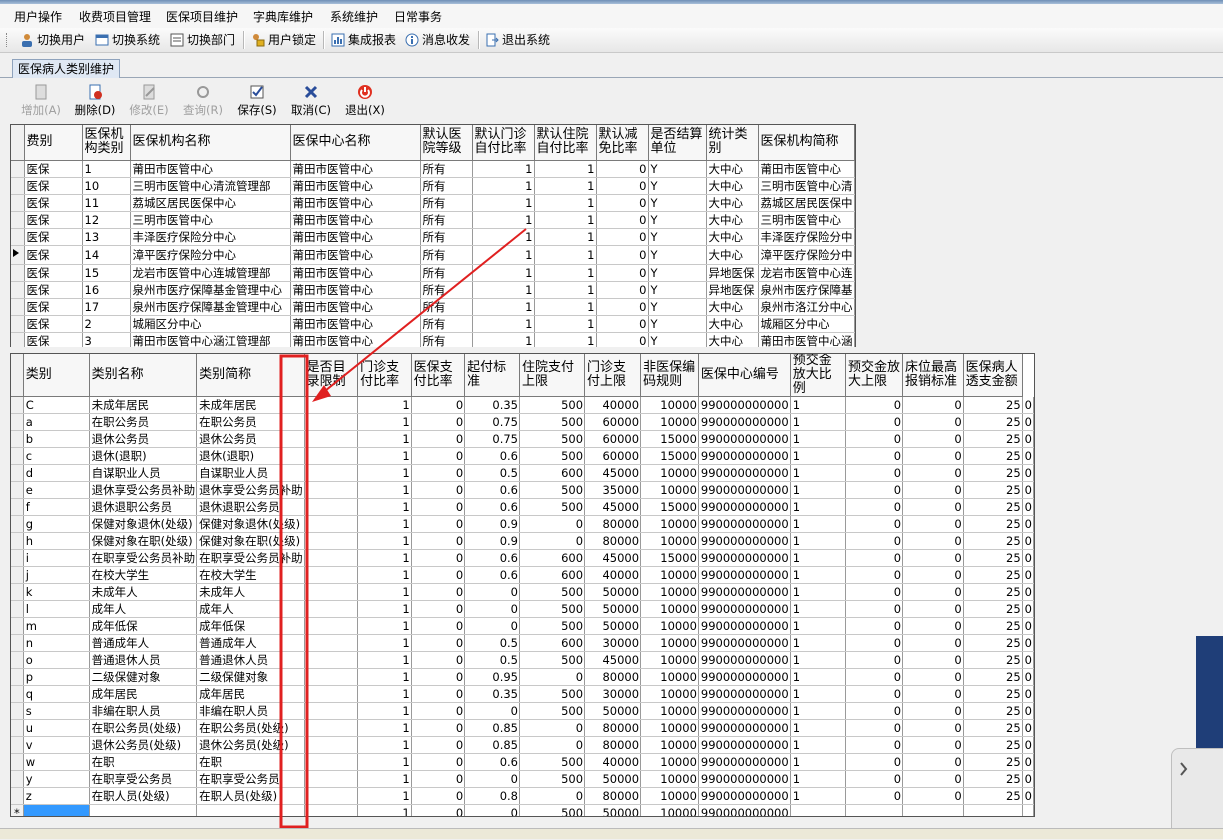 This screenshot has width=1223, height=840. I want to click on grid1-cell: 三明市医管中心, so click(210, 220).